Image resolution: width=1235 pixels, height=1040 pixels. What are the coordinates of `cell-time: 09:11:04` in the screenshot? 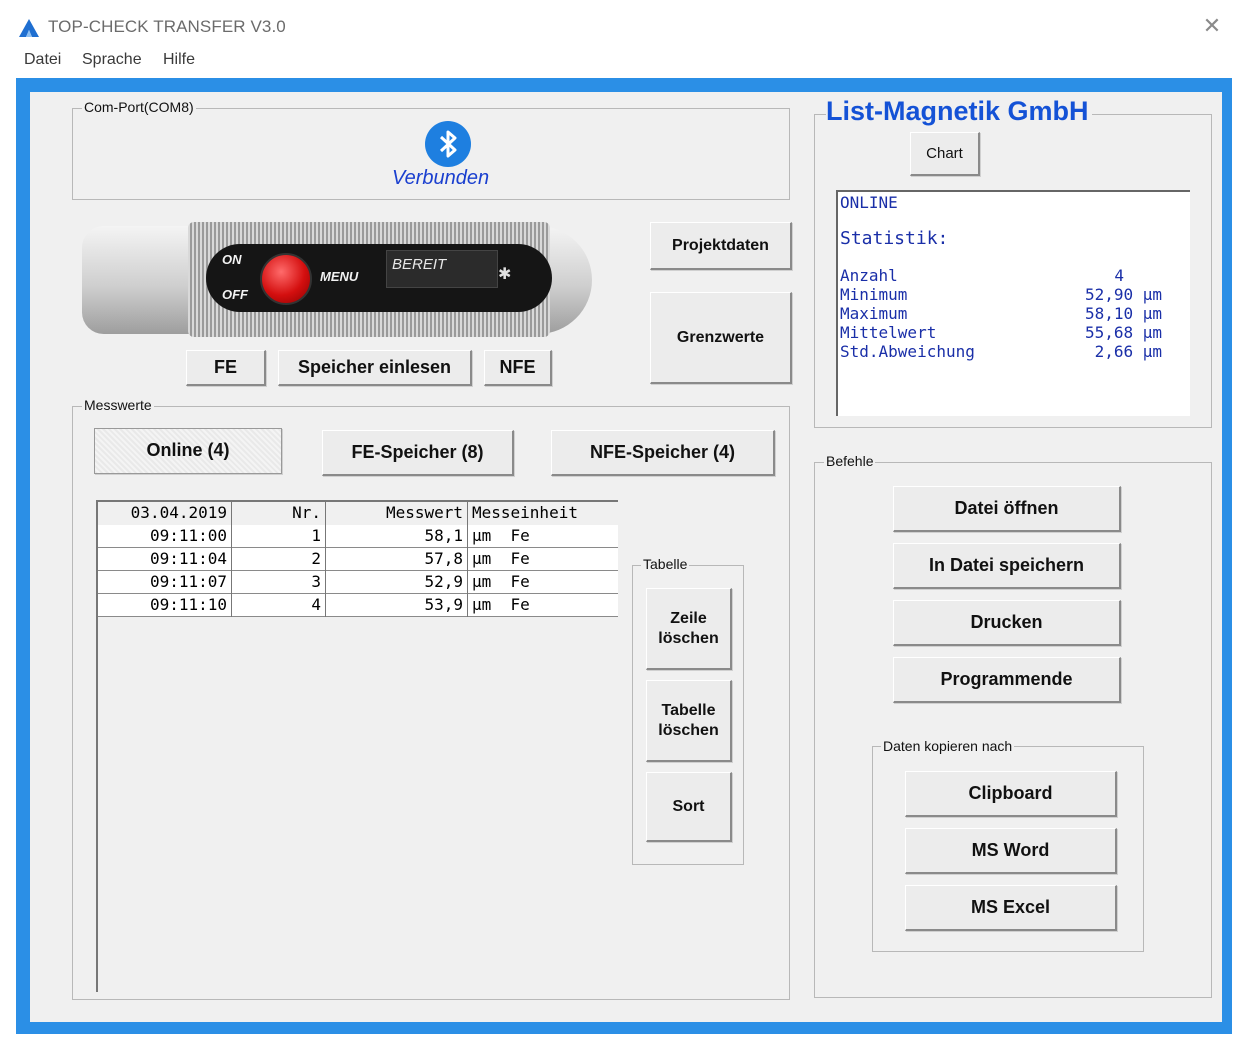 It's located at (165, 559).